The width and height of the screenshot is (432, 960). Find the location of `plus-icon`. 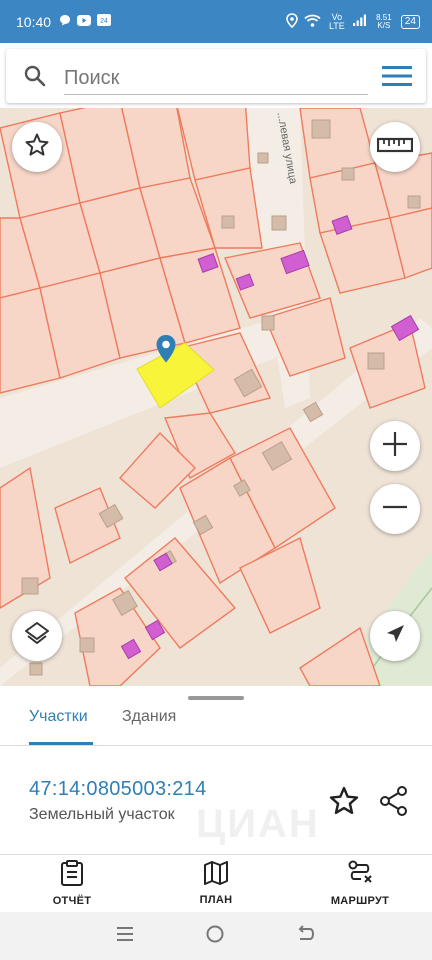

plus-icon is located at coordinates (395, 446).